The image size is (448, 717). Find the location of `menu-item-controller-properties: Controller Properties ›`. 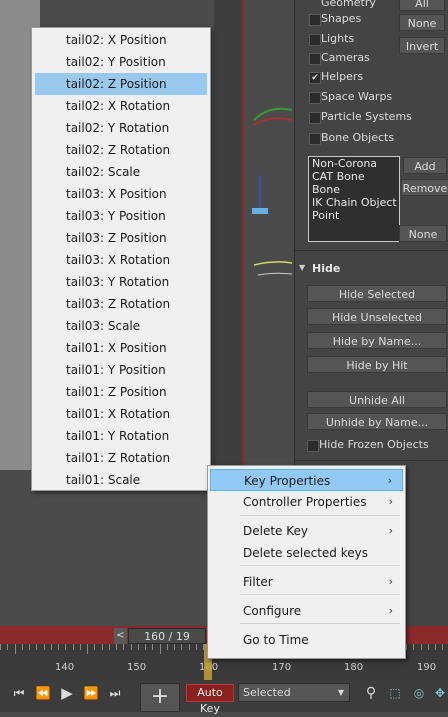

menu-item-controller-properties: Controller Properties › is located at coordinates (306, 502).